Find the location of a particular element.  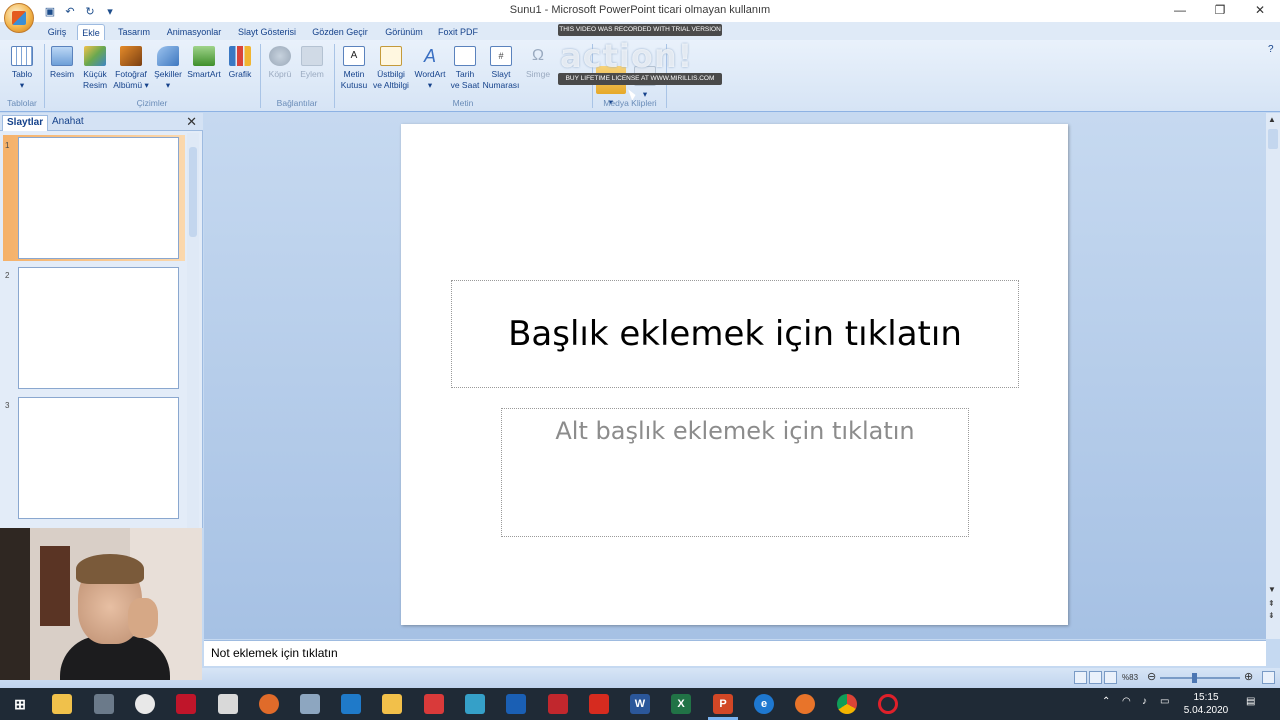

zoom-in-icon: ⊕ is located at coordinates (1248, 676).